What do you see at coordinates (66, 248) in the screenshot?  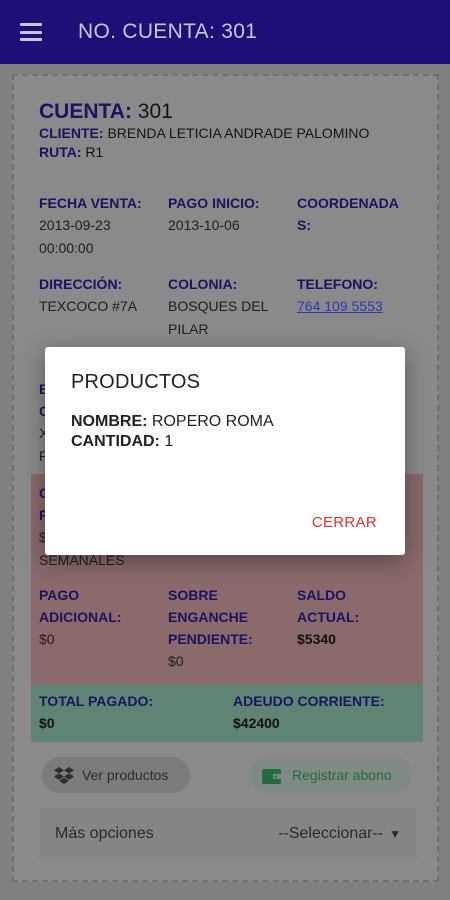 I see `fecha-venta-time: 00:00:00` at bounding box center [66, 248].